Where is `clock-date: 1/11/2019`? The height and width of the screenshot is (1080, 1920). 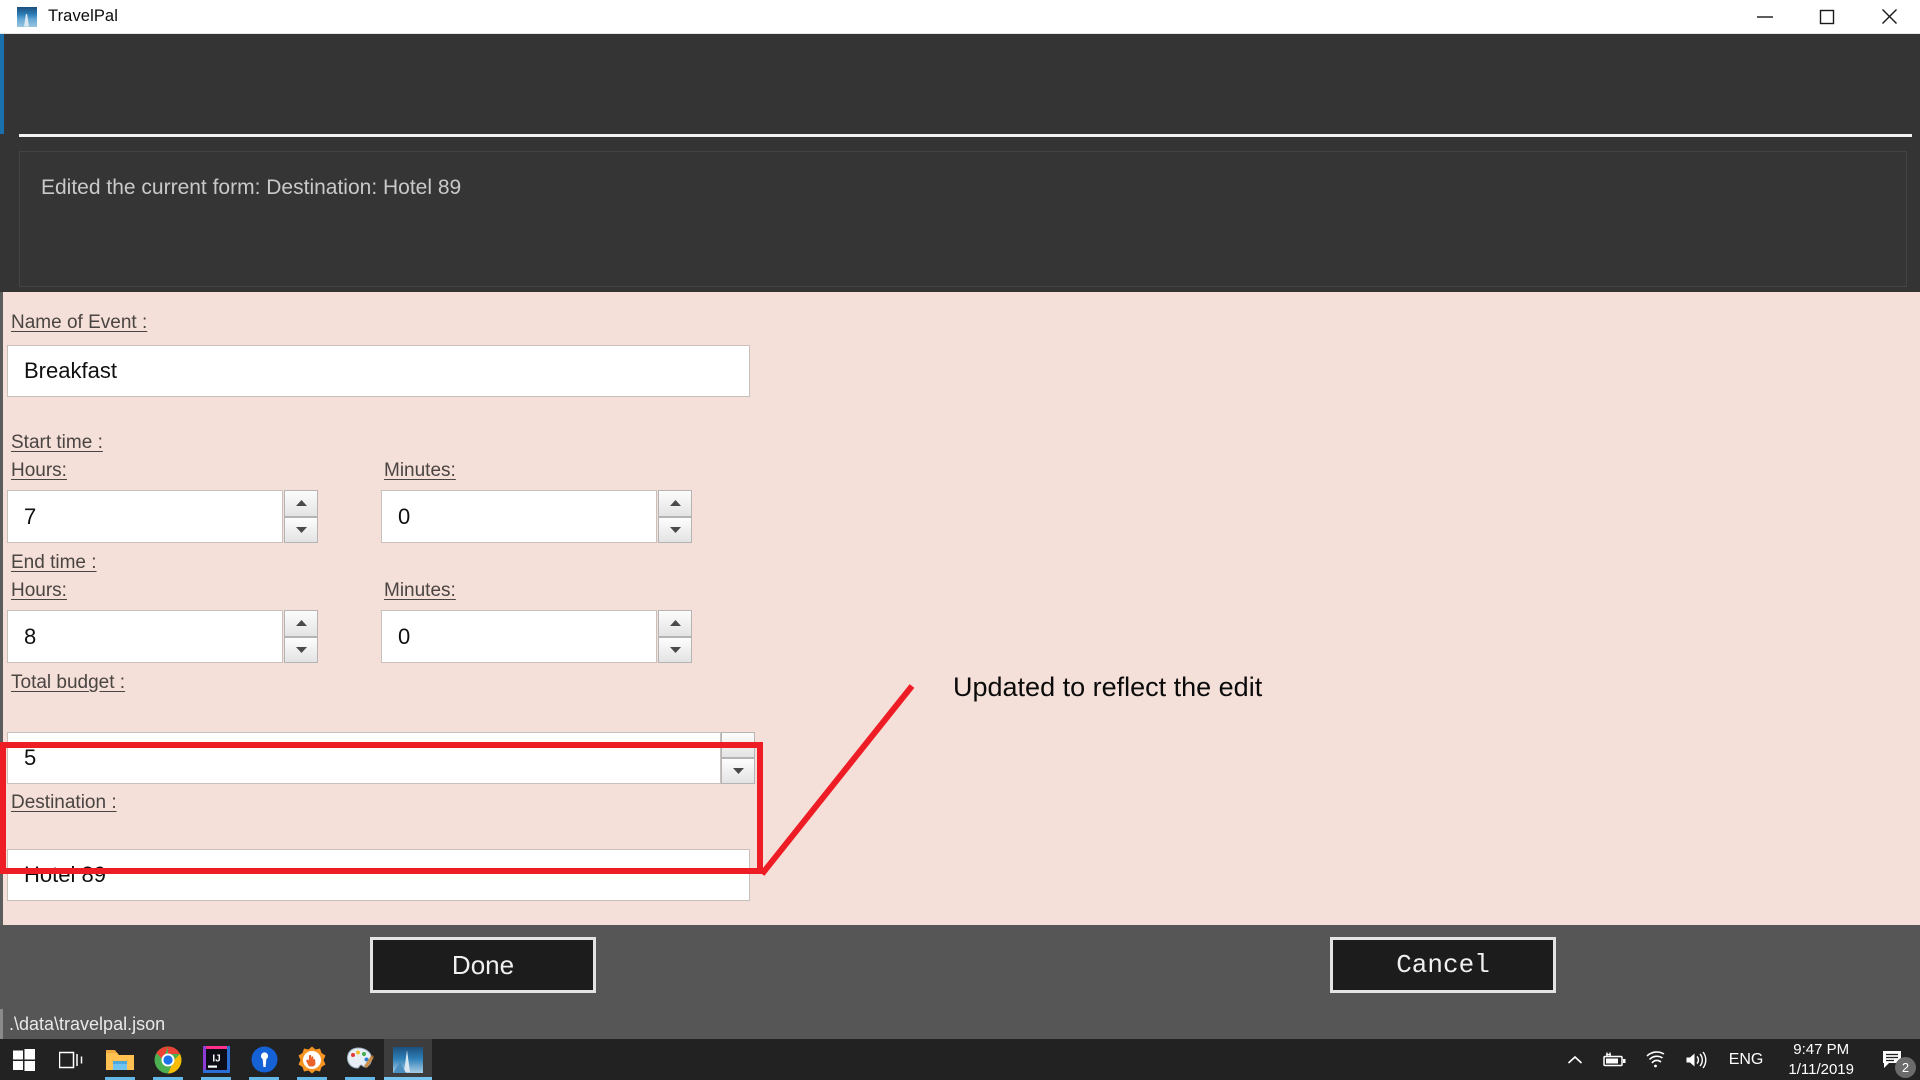
clock-date: 1/11/2019 is located at coordinates (1821, 1069).